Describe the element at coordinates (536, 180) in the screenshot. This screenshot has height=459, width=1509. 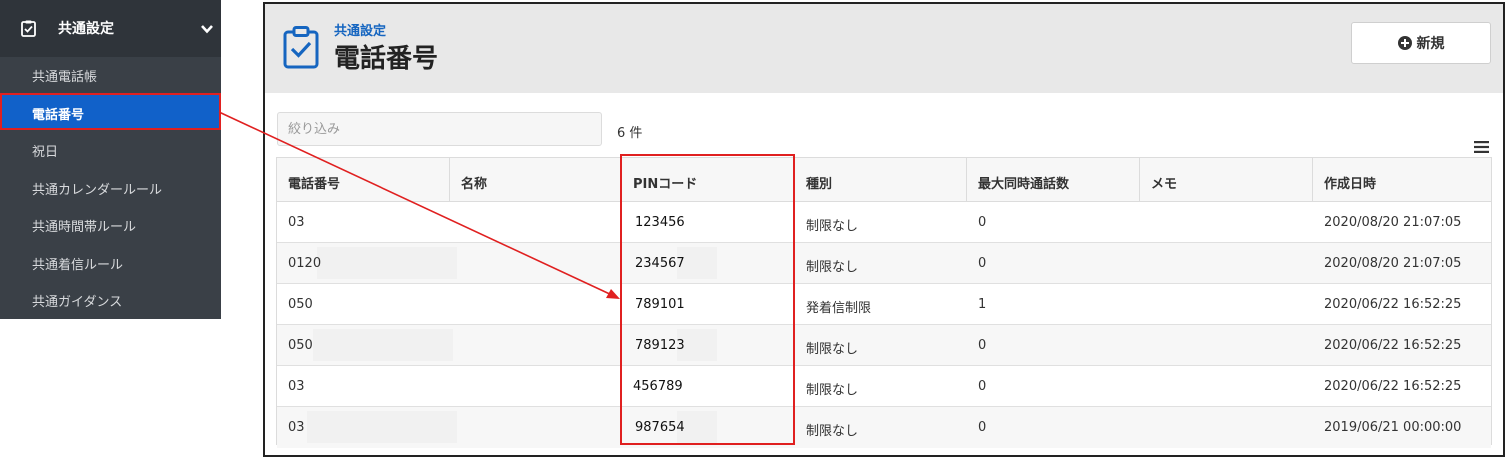
I see `column-header-name: 名称` at that location.